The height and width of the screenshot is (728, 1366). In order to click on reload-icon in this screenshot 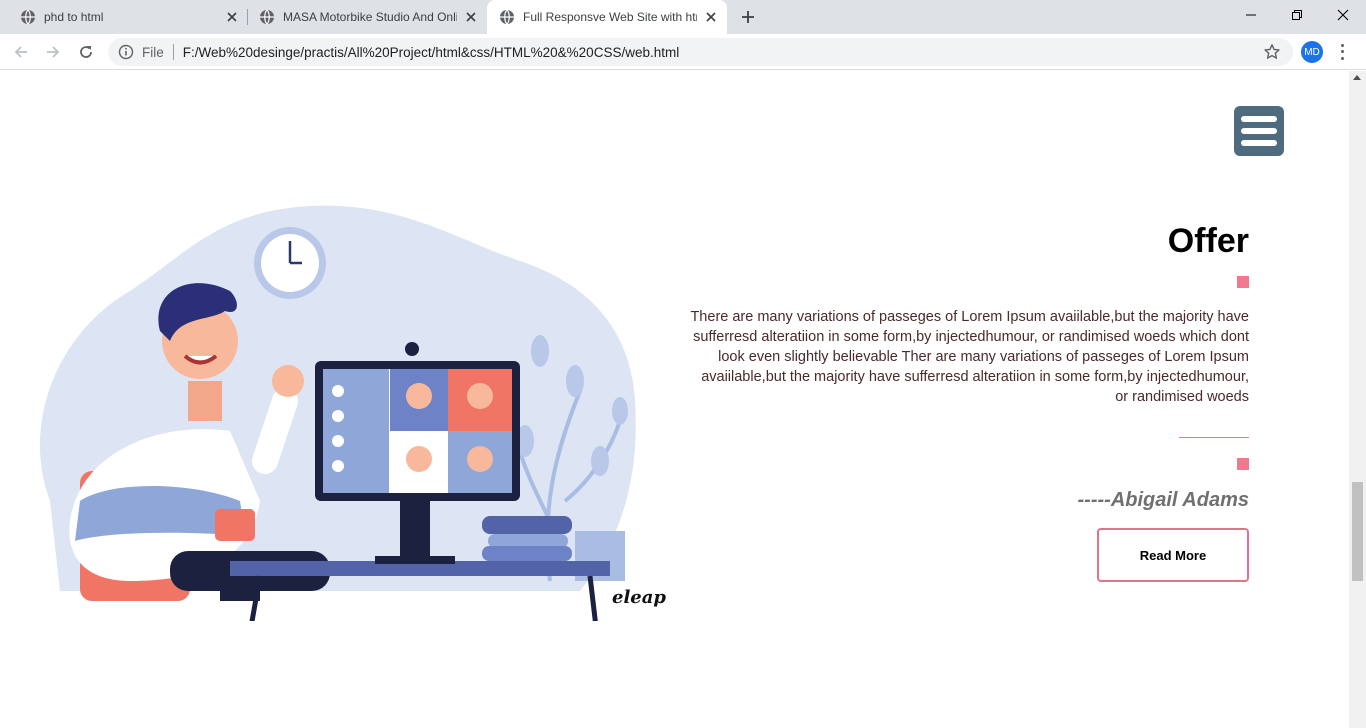, I will do `click(86, 52)`.